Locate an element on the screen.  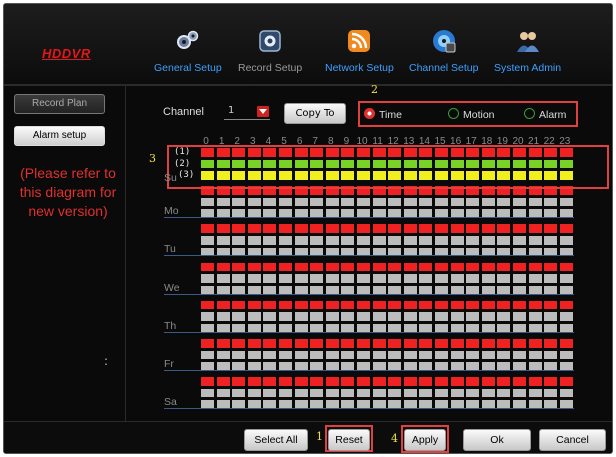
channel-select: 1 is located at coordinates (247, 112).